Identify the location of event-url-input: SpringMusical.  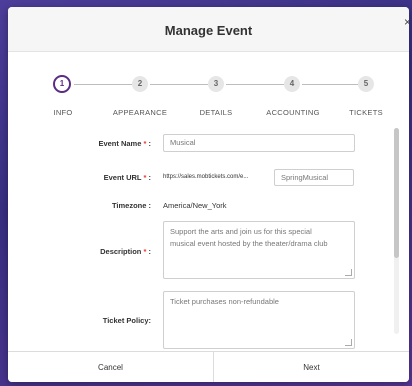
(314, 177).